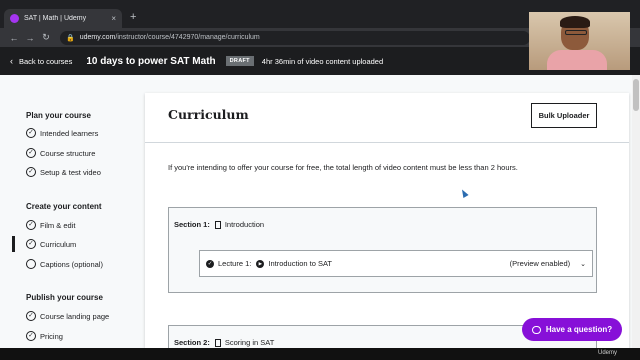  What do you see at coordinates (320, 354) in the screenshot?
I see `bottom-bar` at bounding box center [320, 354].